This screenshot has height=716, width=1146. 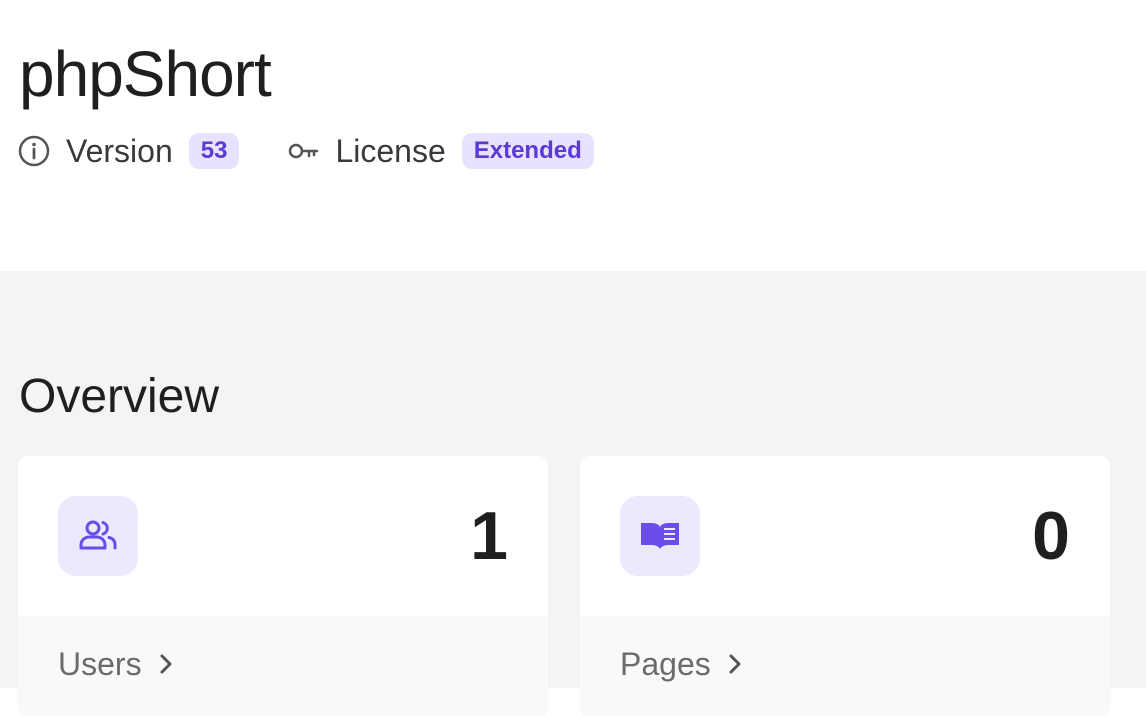 I want to click on version-item: Version 53, so click(x=129, y=151).